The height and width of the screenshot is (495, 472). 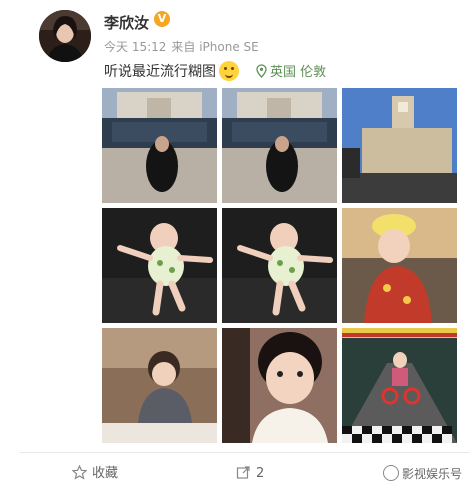 I want to click on post-meta: 今天 15:12 来自 iPhone SE, so click(x=184, y=46).